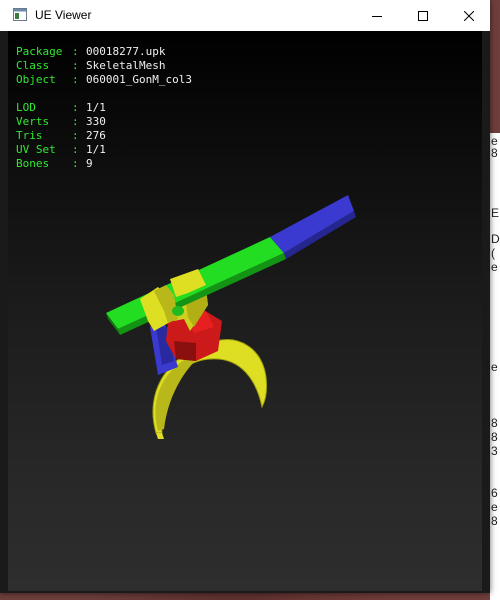 Image resolution: width=500 pixels, height=600 pixels. What do you see at coordinates (33, 163) in the screenshot?
I see `info-label: Bones` at bounding box center [33, 163].